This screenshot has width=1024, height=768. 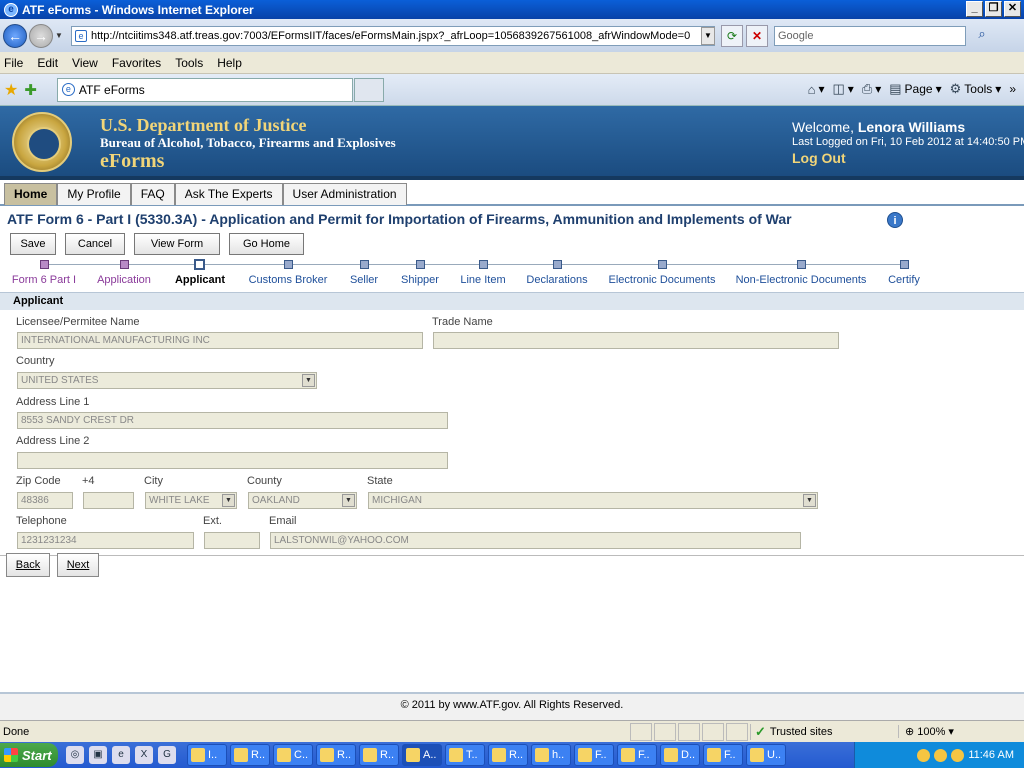 I want to click on train-stop-label: Declarations, so click(x=556, y=280).